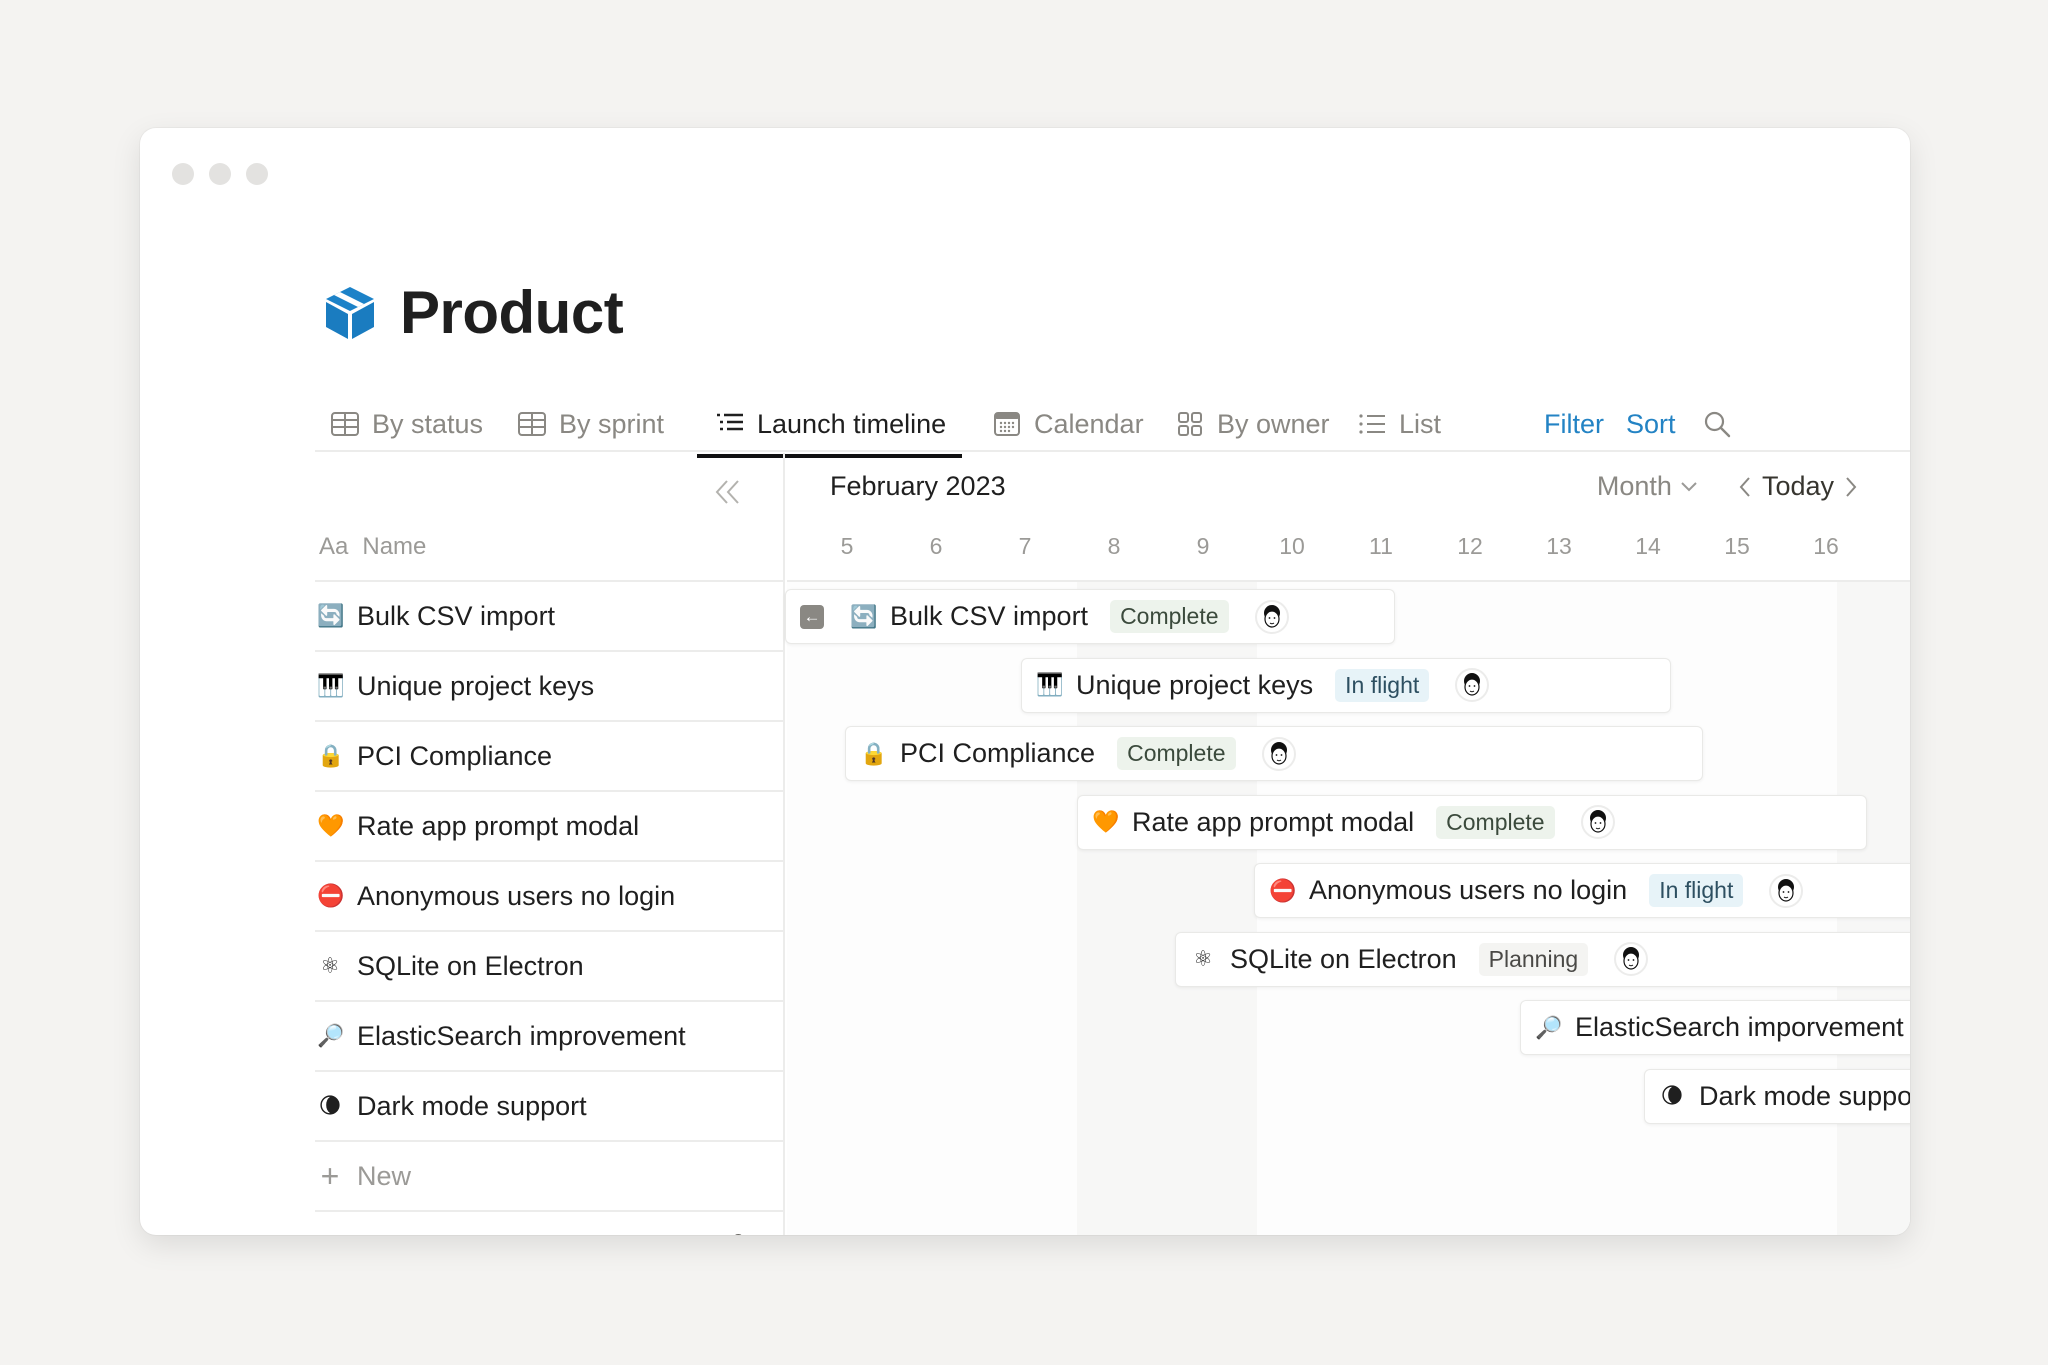 This screenshot has height=1365, width=2048. I want to click on new-row-button: + New, so click(549, 1177).